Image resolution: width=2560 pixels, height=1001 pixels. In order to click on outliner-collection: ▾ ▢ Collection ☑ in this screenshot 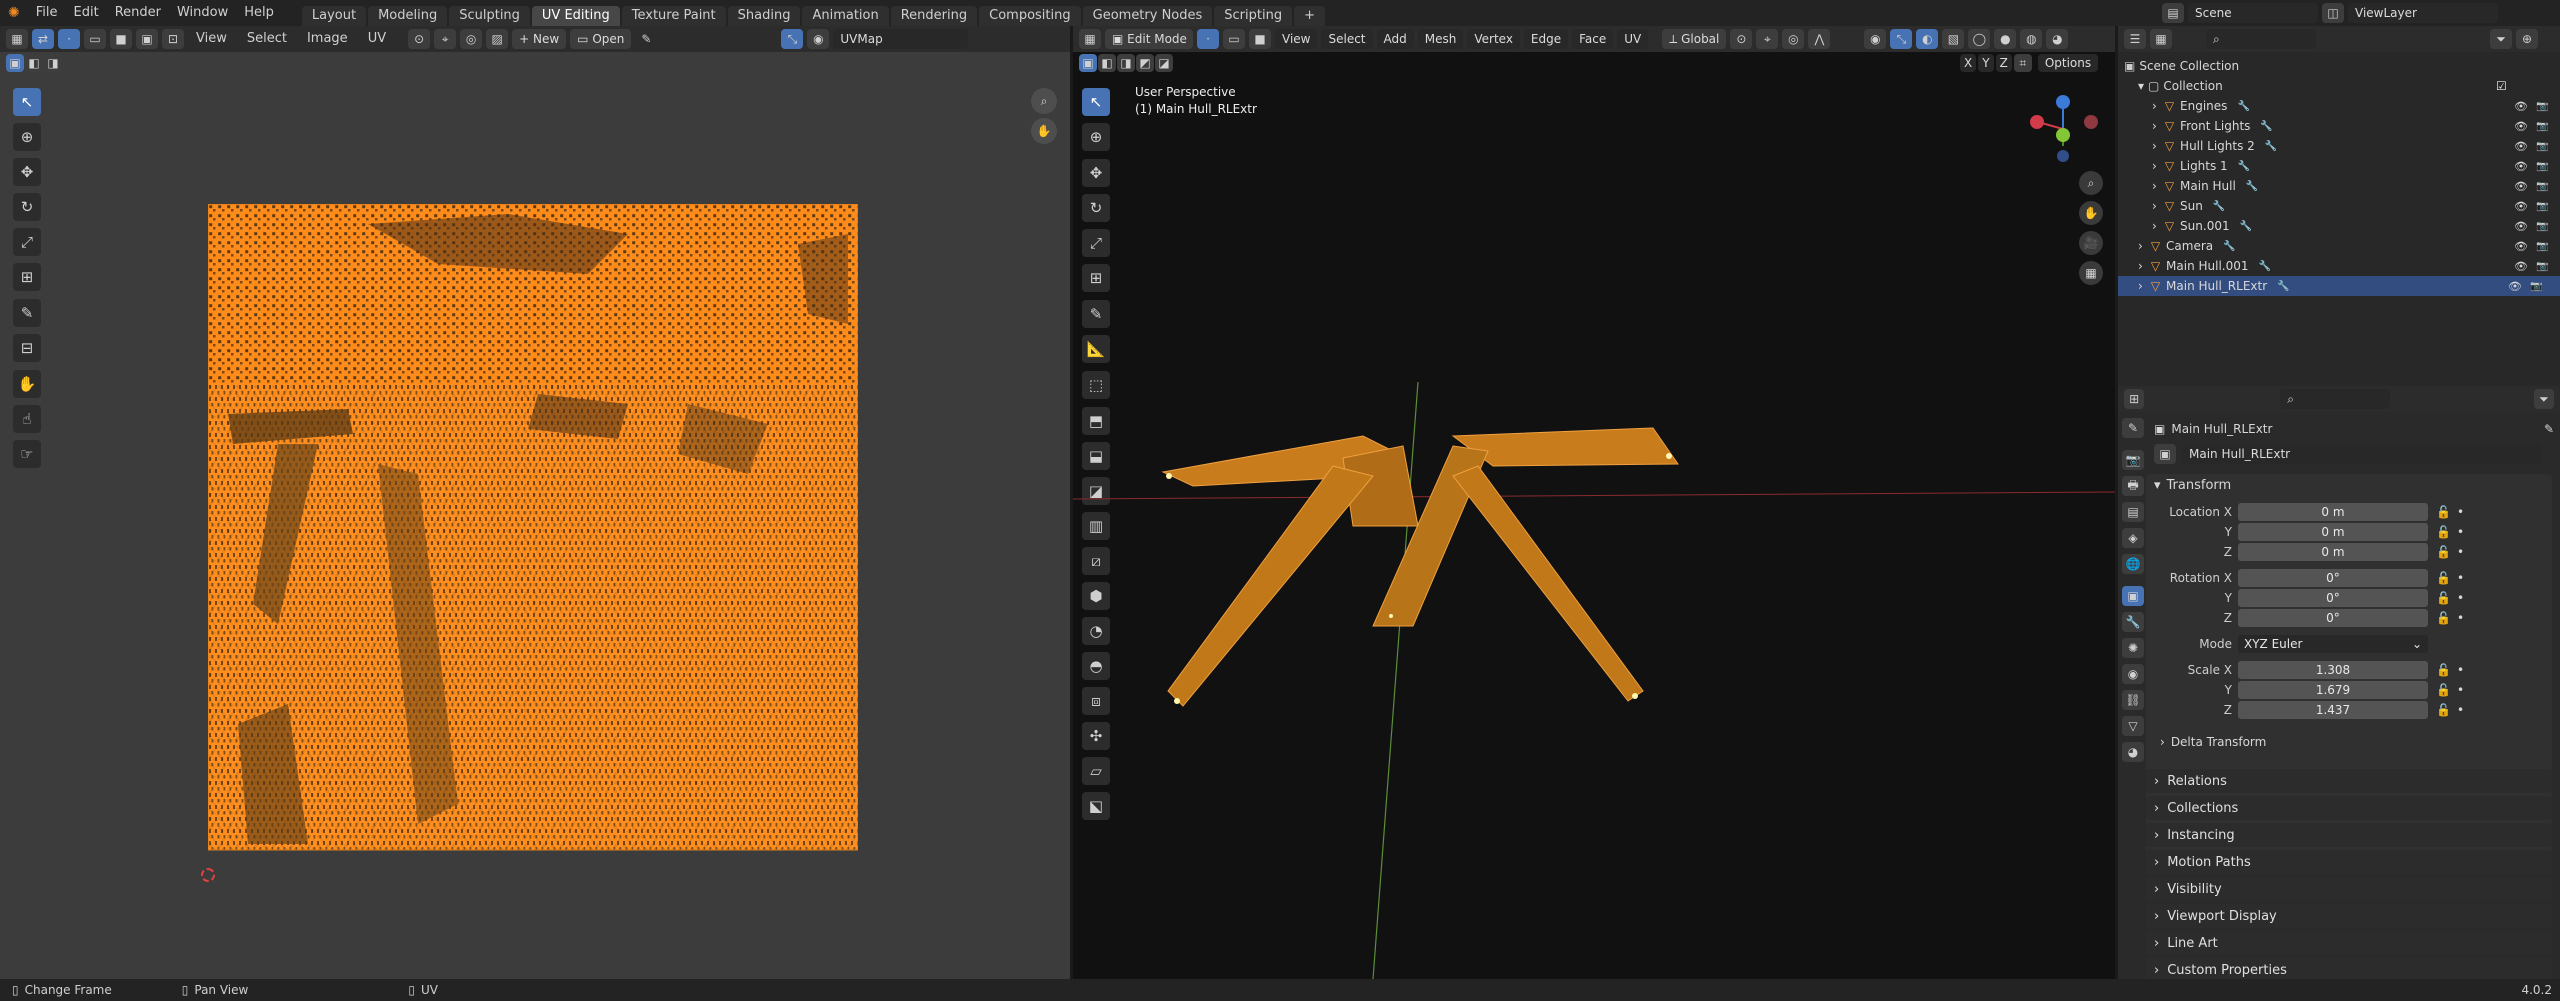, I will do `click(2342, 86)`.